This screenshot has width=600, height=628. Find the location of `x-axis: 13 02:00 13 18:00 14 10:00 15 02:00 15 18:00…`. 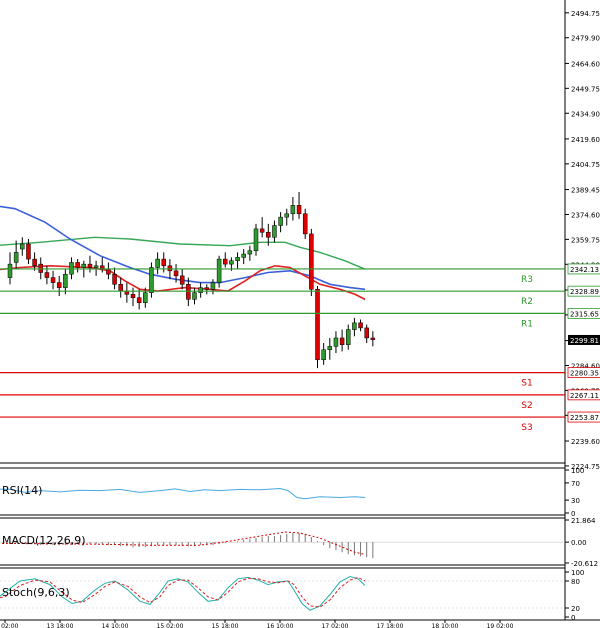

x-axis: 13 02:00 13 18:00 14 10:00 15 02:00 15 18:00… is located at coordinates (257, 624).